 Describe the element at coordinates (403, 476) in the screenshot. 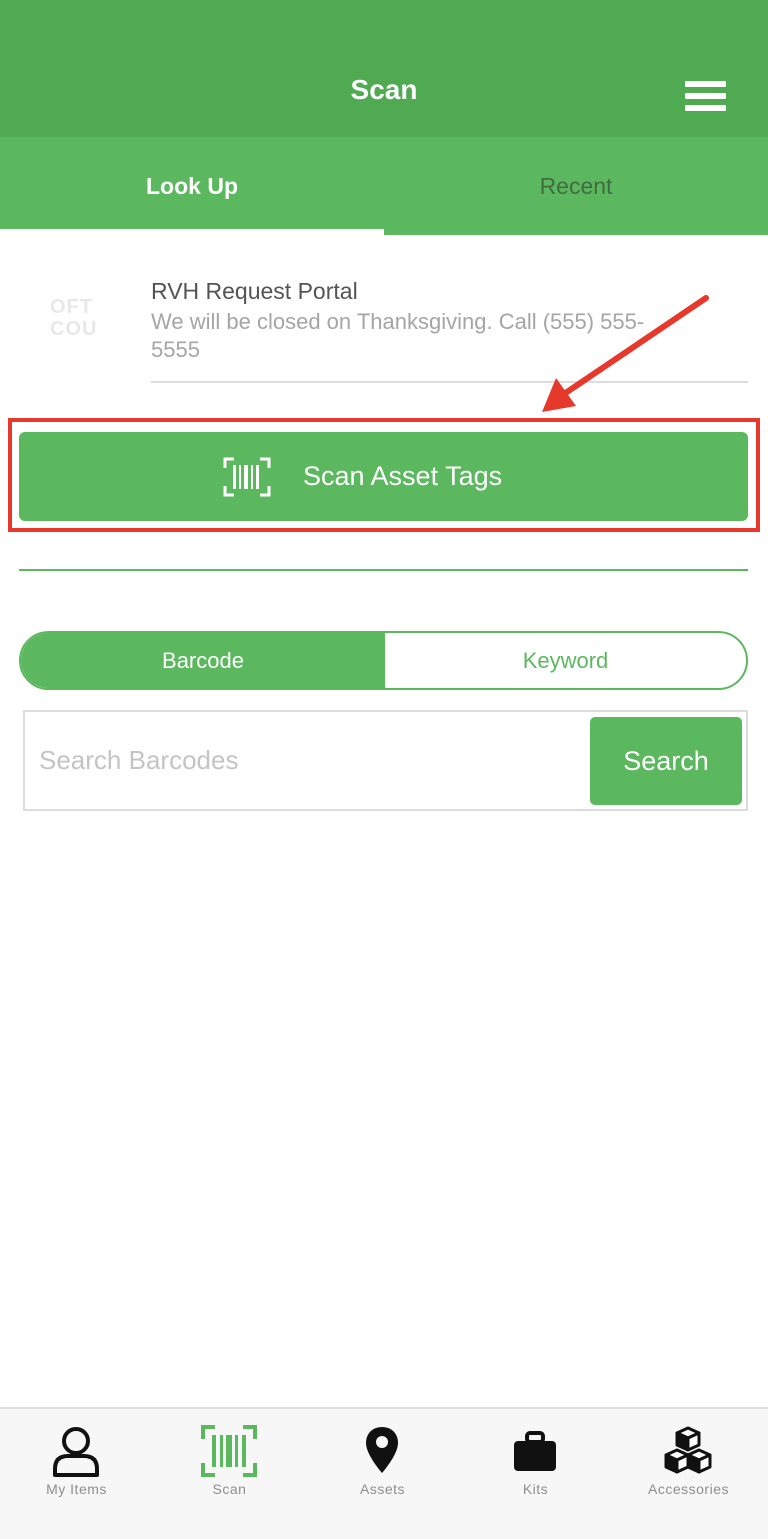

I see `scan-asset-tags-label: Scan Asset Tags` at that location.